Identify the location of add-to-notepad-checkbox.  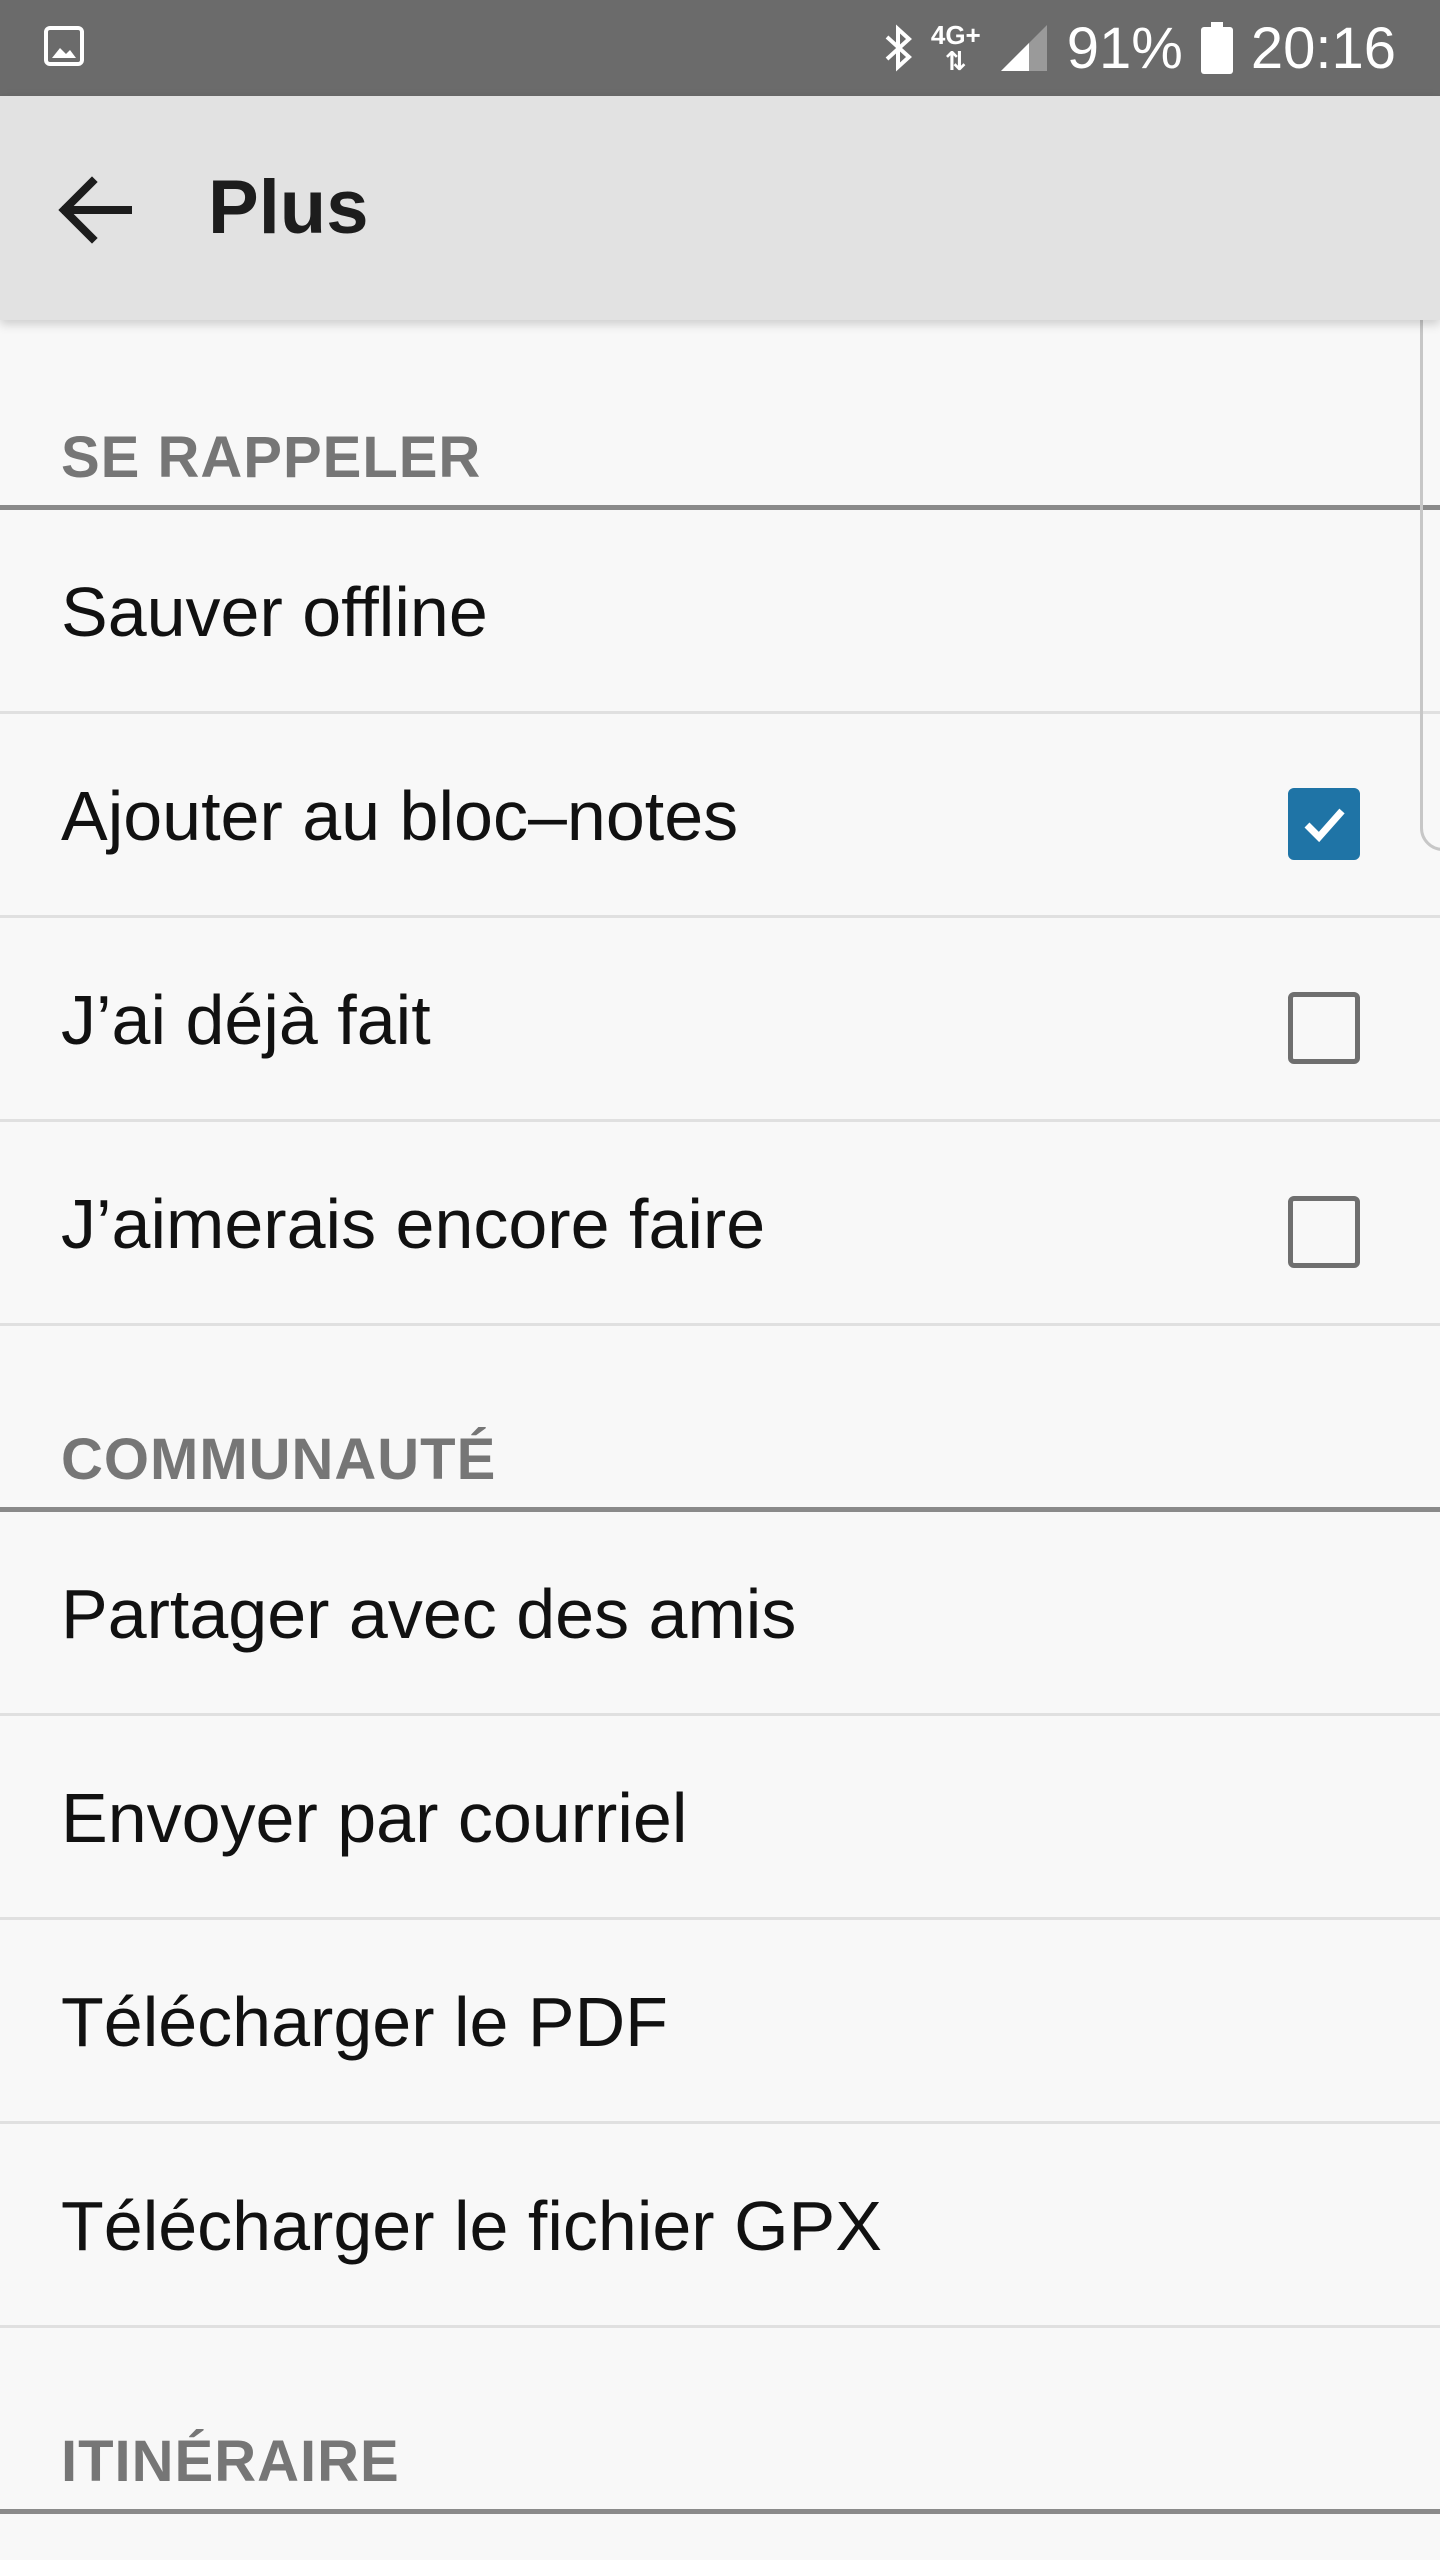
(1324, 824).